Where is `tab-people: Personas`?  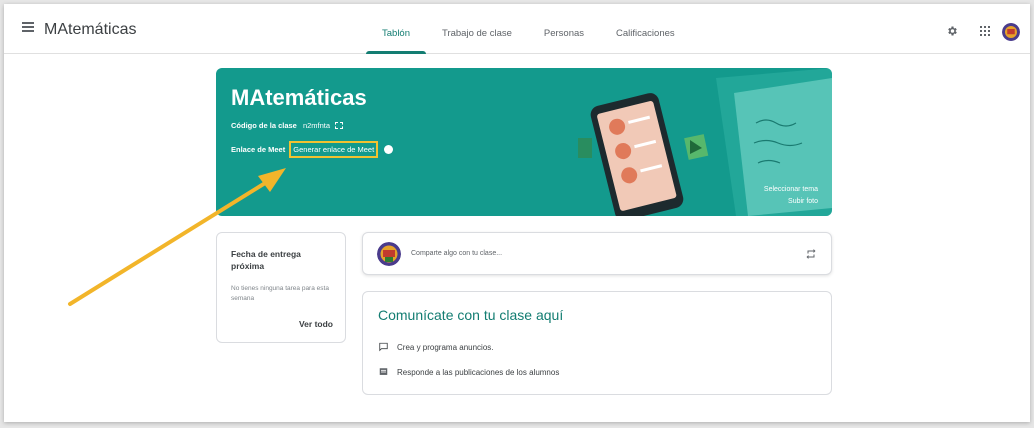 tab-people: Personas is located at coordinates (564, 29).